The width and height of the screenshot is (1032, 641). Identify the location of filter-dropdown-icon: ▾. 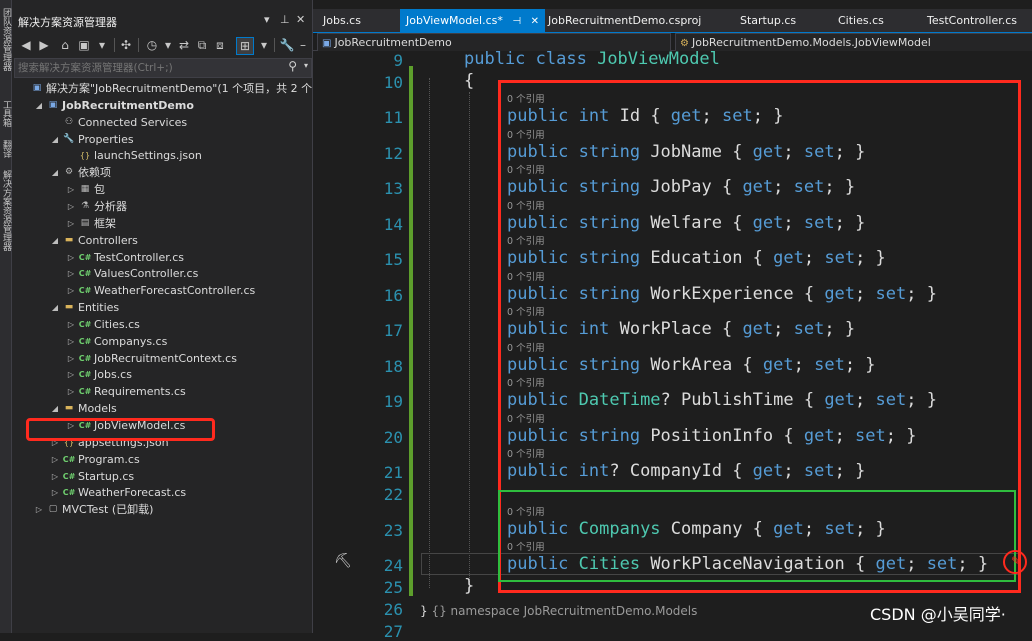
(264, 45).